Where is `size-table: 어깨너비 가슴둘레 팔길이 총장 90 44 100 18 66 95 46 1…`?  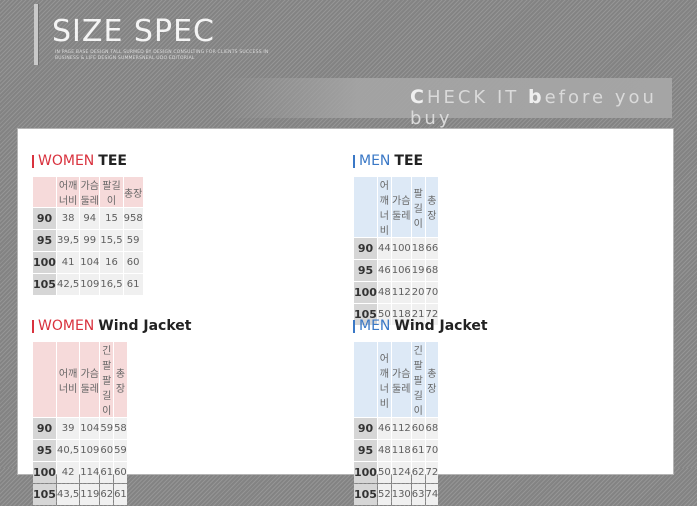
size-table: 어깨너비 가슴둘레 팔길이 총장 90 44 100 18 66 95 46 1… is located at coordinates (396, 251).